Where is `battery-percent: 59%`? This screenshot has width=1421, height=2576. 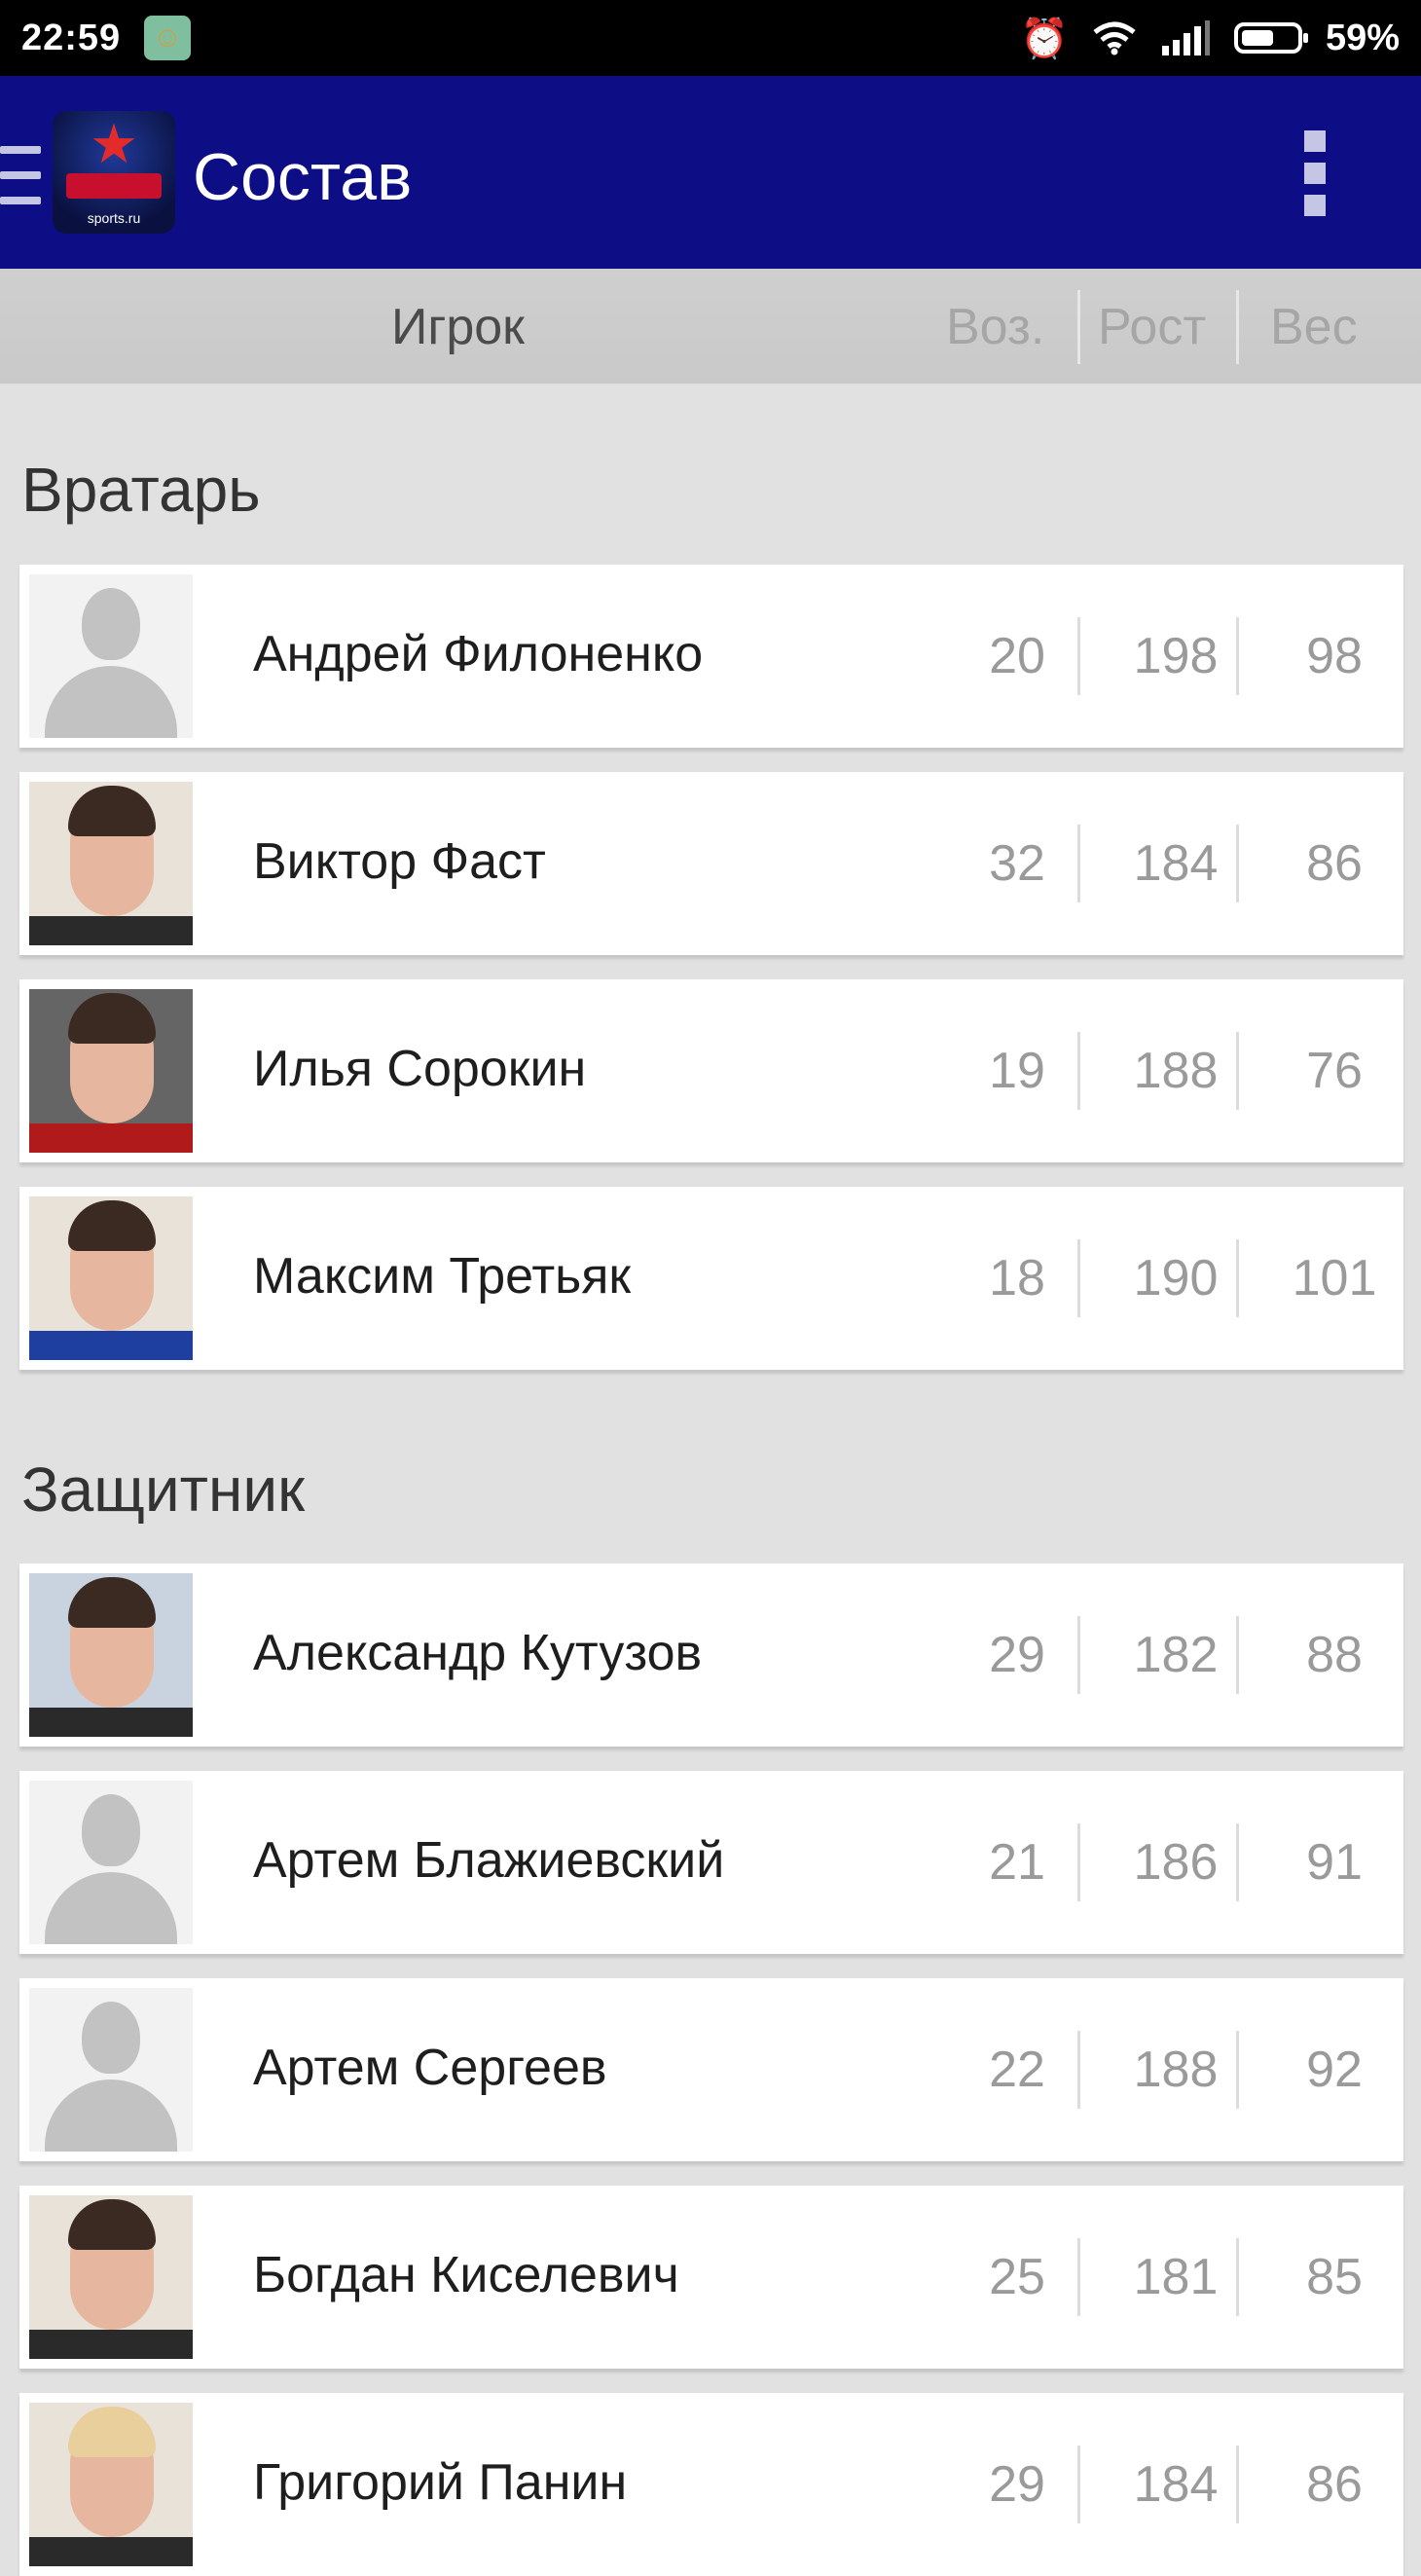 battery-percent: 59% is located at coordinates (1363, 37).